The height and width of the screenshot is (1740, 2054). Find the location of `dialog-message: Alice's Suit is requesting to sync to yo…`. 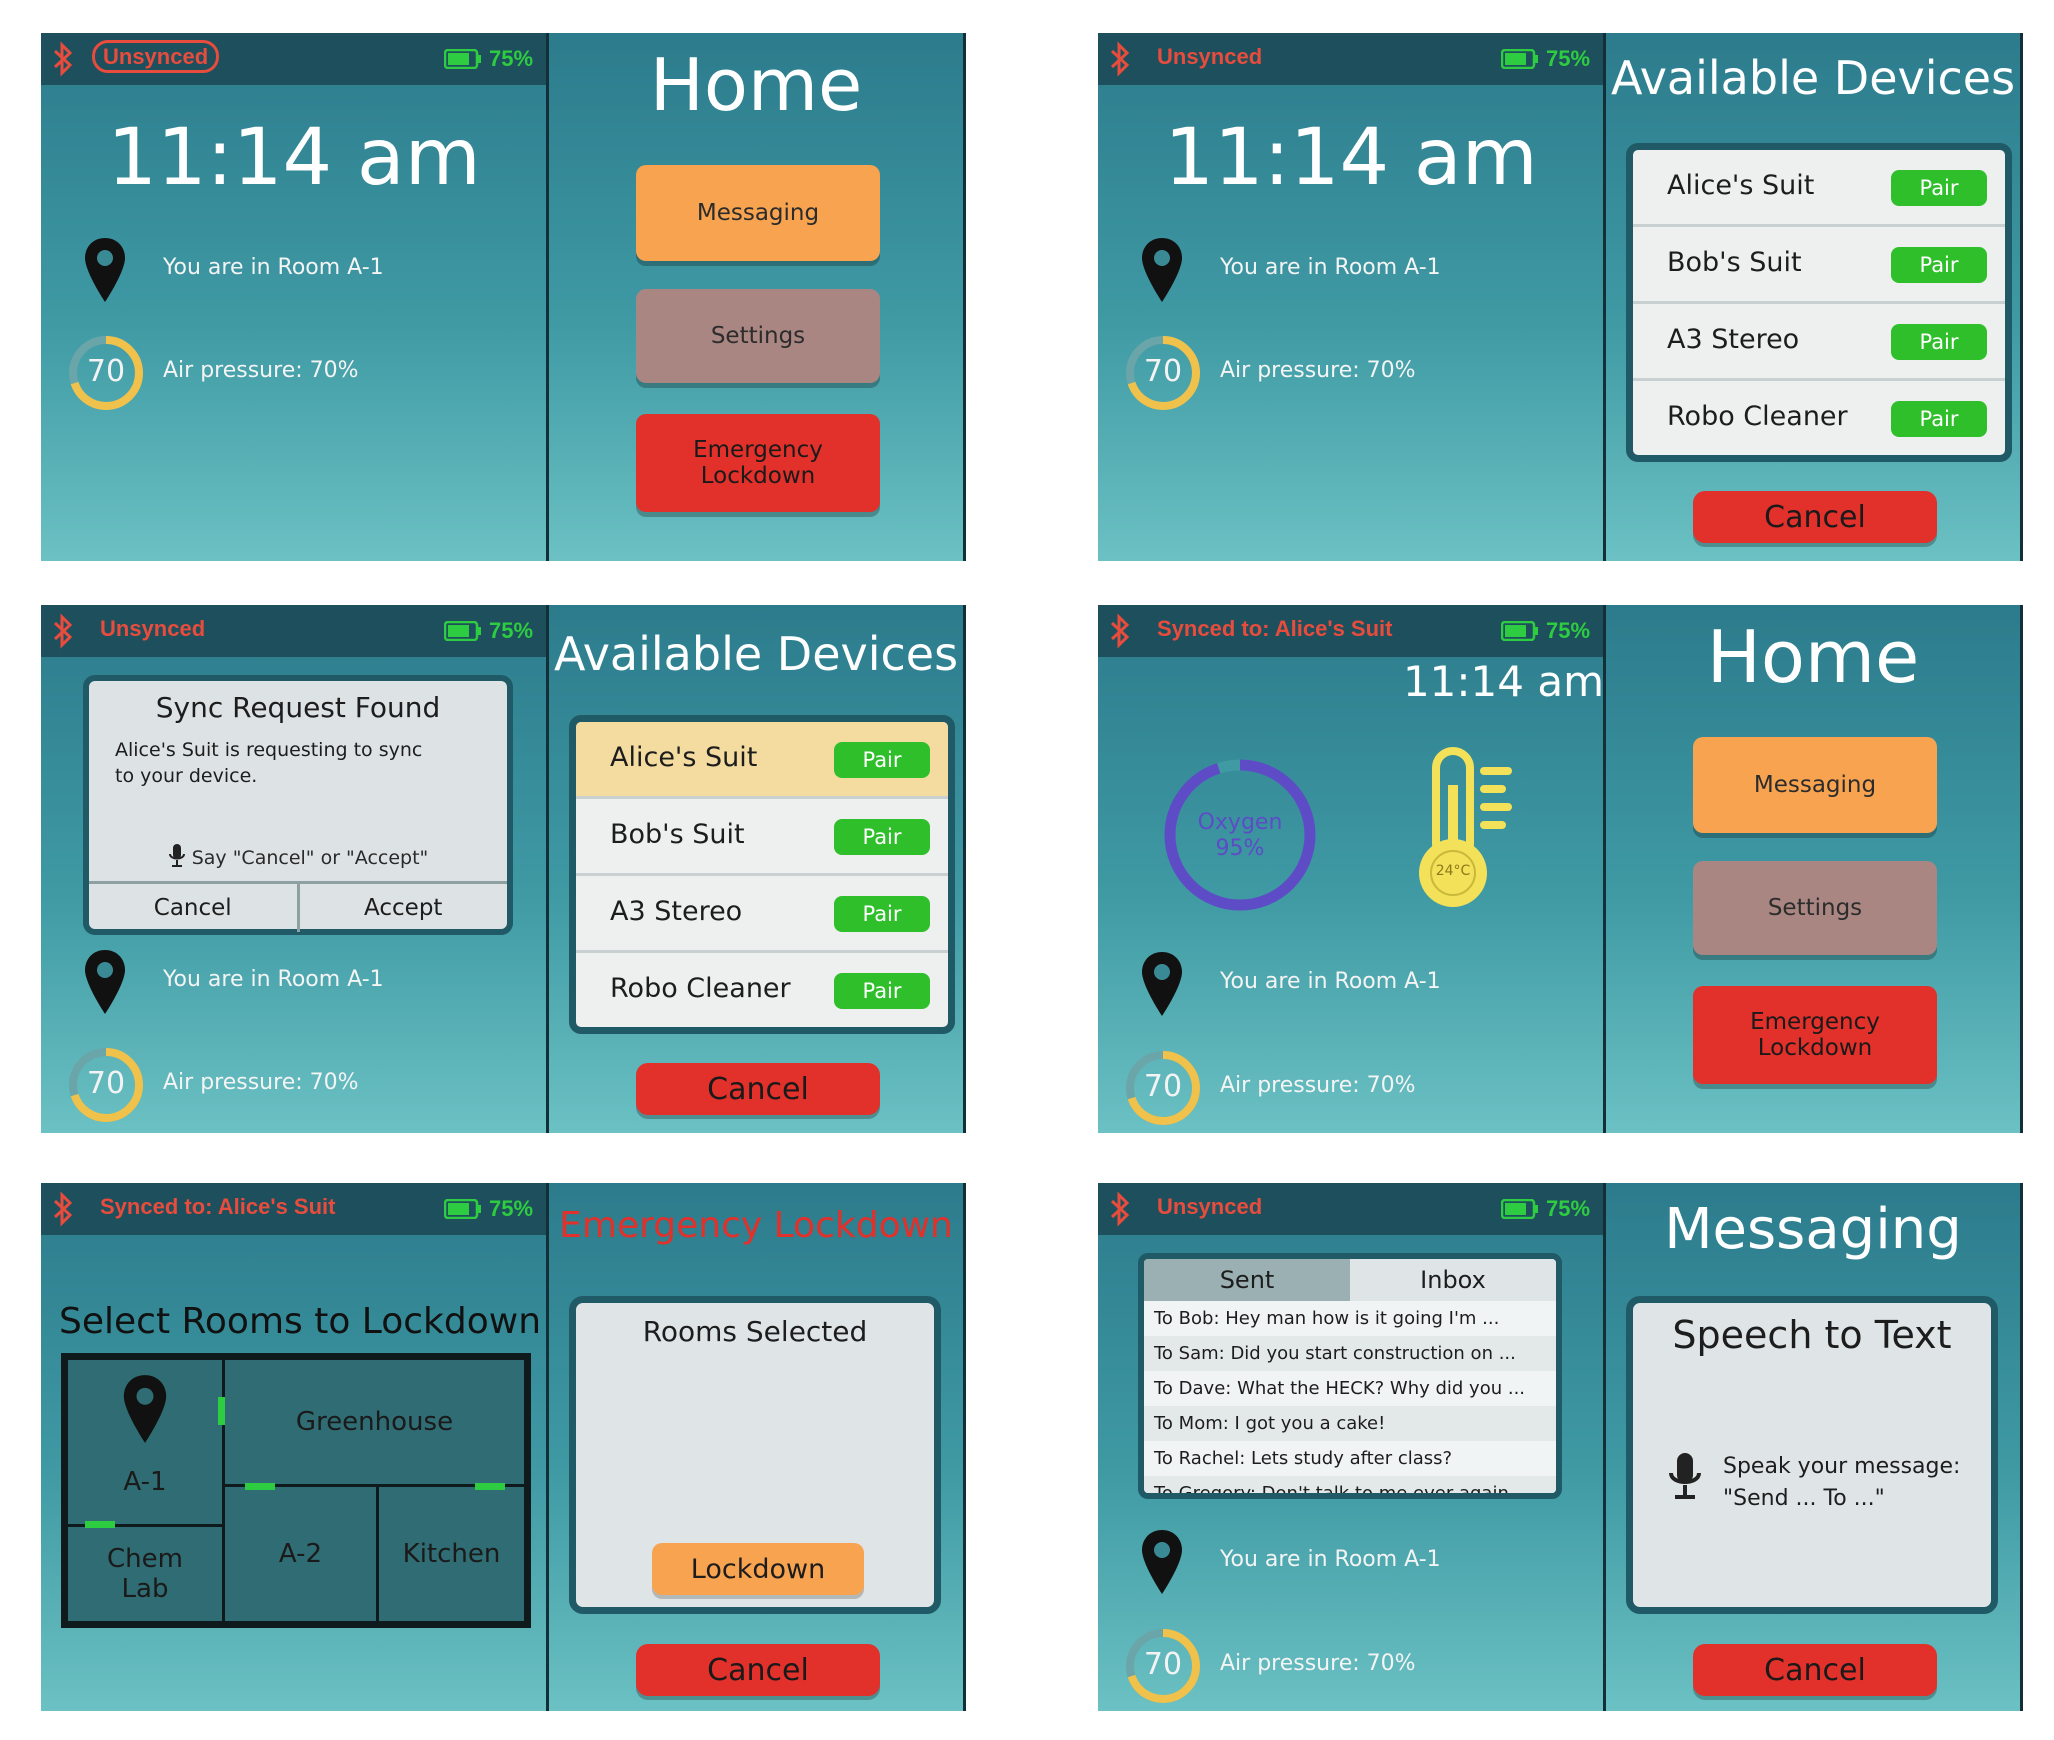

dialog-message: Alice's Suit is requesting to sync to yo… is located at coordinates (269, 763).